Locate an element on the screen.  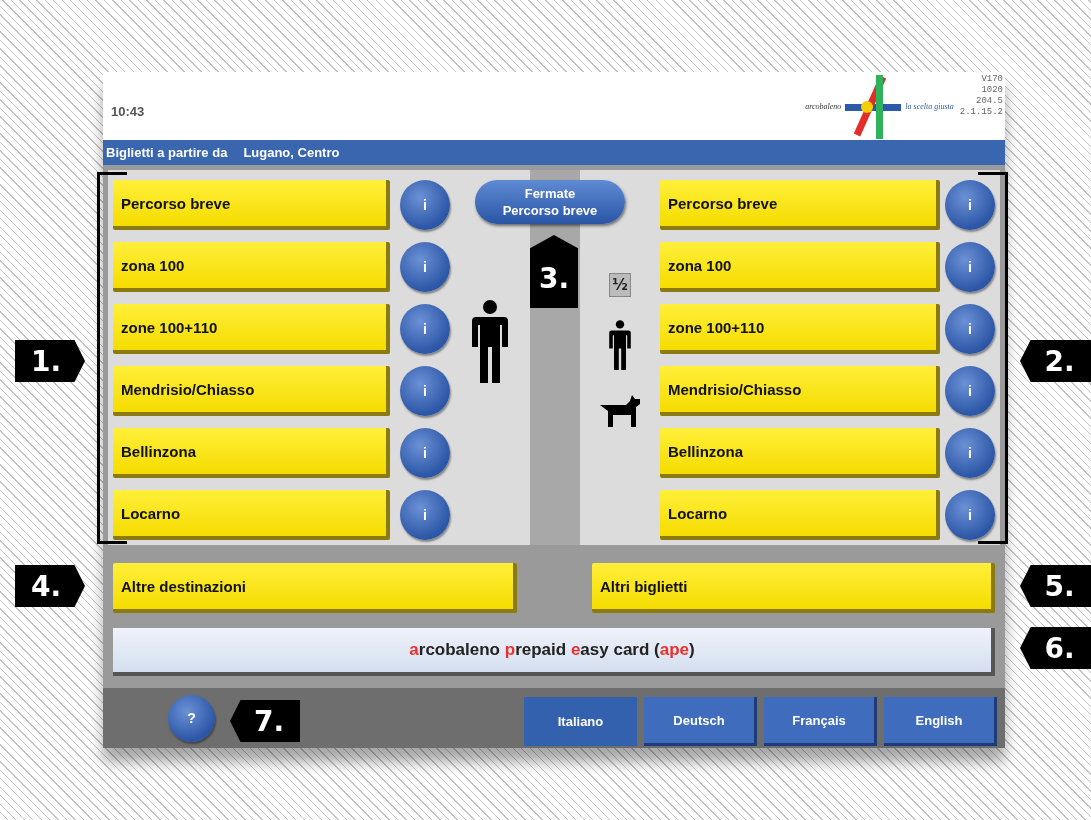
half-fare-icon: ½ is located at coordinates (620, 285).